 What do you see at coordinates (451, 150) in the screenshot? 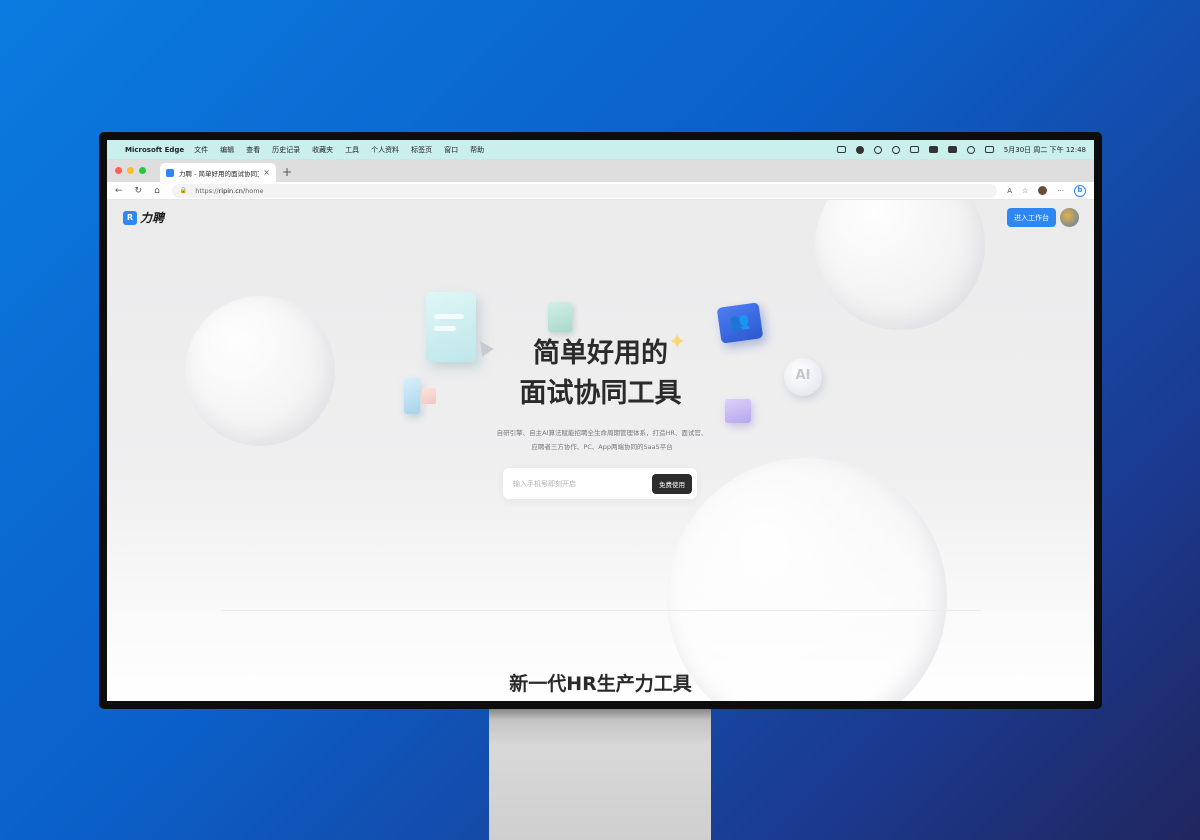
I see `menu-window: 窗口` at bounding box center [451, 150].